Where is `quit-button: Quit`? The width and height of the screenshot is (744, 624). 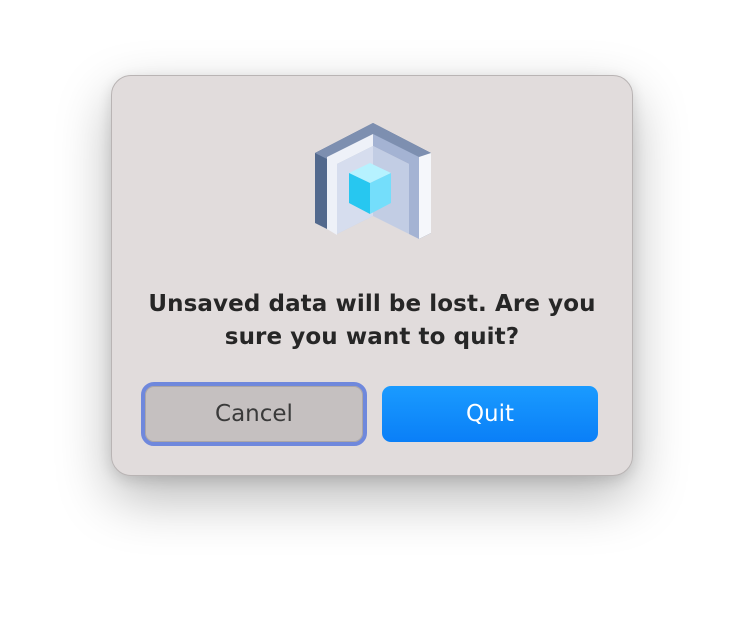 quit-button: Quit is located at coordinates (490, 414).